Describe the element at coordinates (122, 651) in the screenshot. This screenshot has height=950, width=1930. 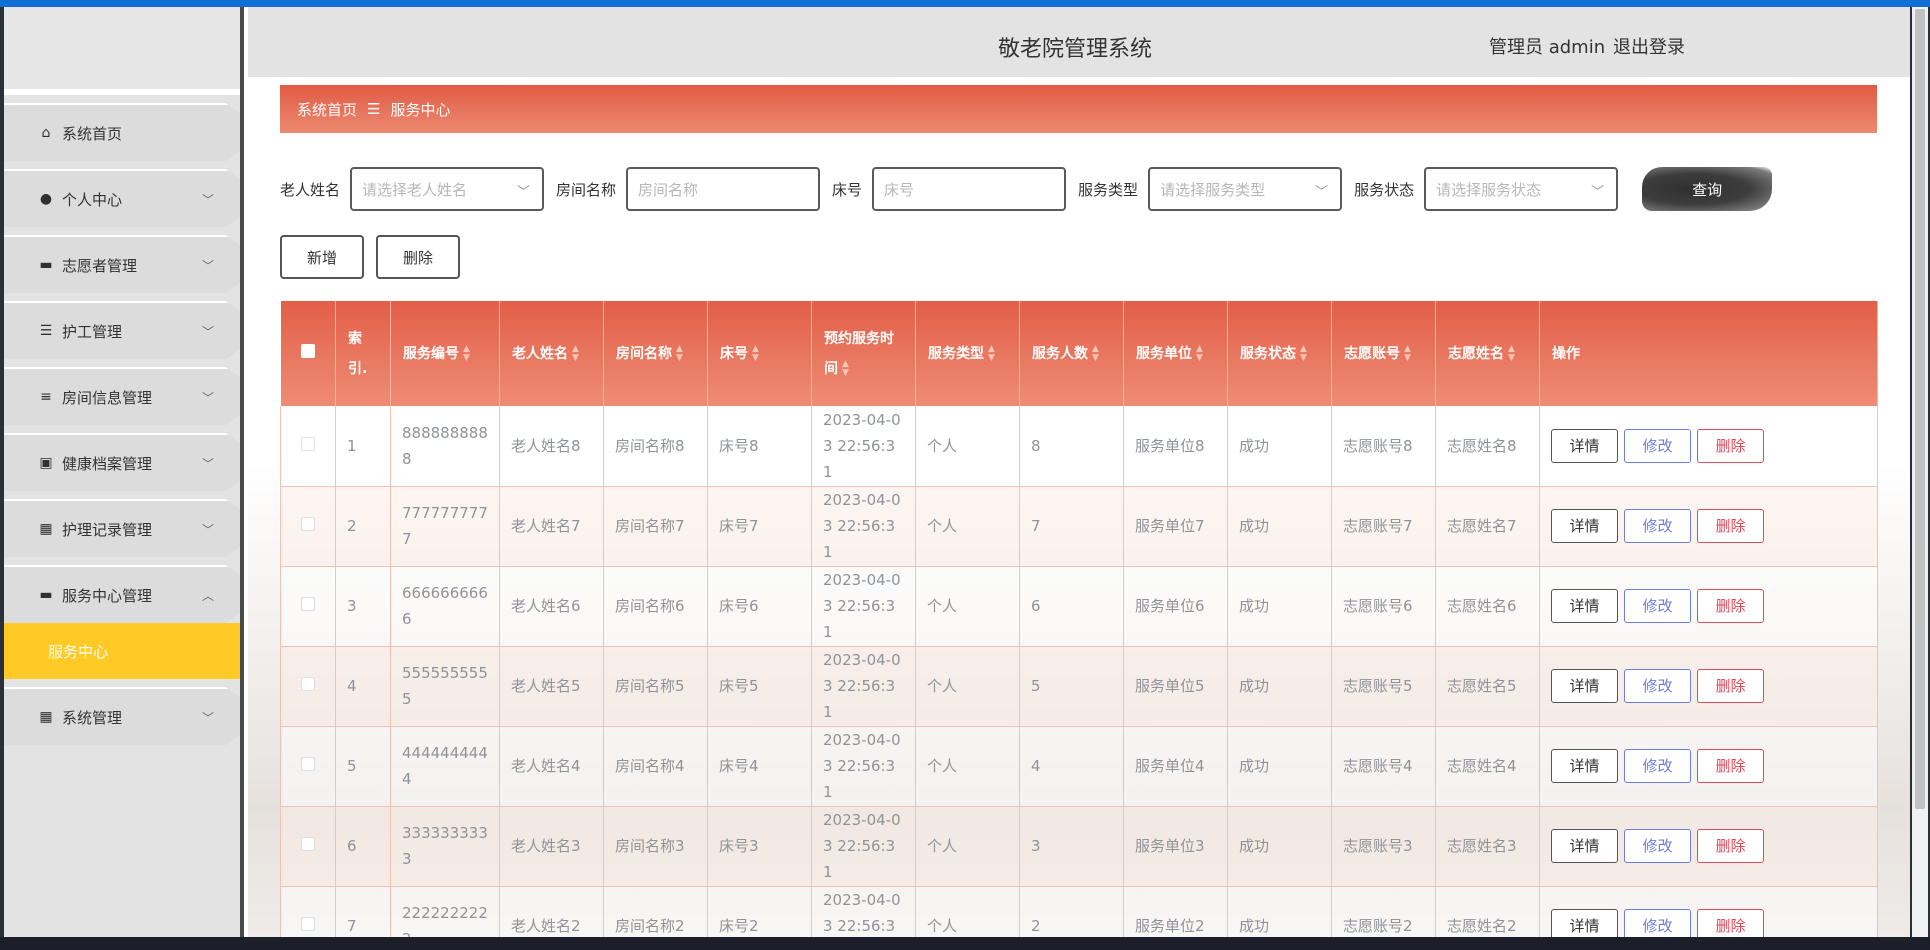
I see `sidebar-subitem-service-center: 服务中心` at that location.